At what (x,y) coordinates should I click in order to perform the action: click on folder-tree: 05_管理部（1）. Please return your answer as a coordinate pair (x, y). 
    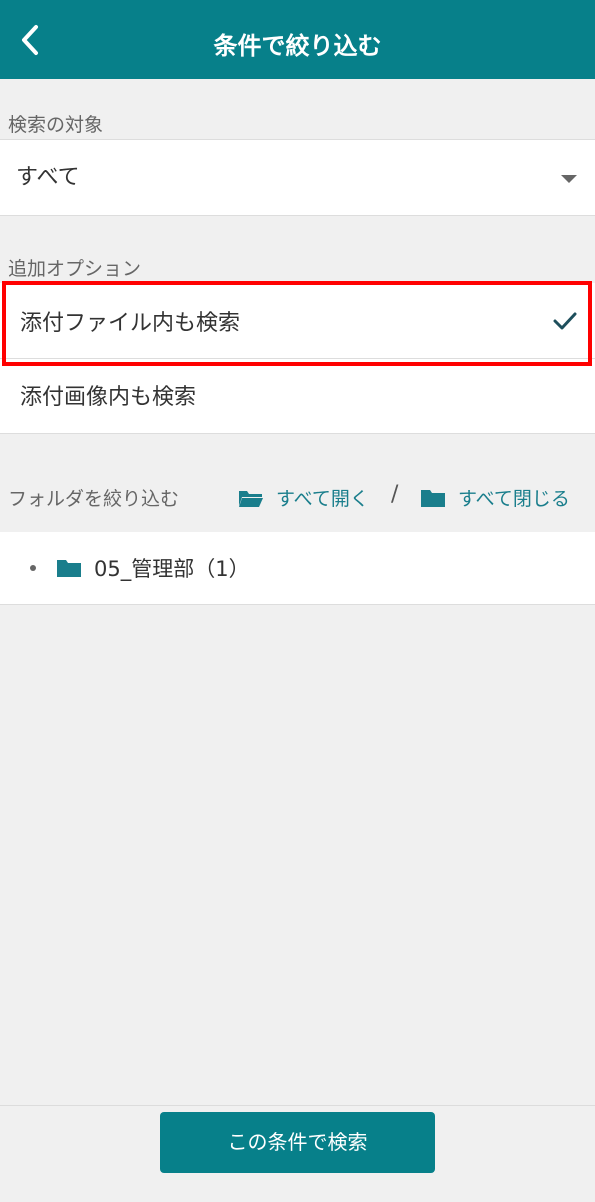
    Looking at the image, I should click on (297, 568).